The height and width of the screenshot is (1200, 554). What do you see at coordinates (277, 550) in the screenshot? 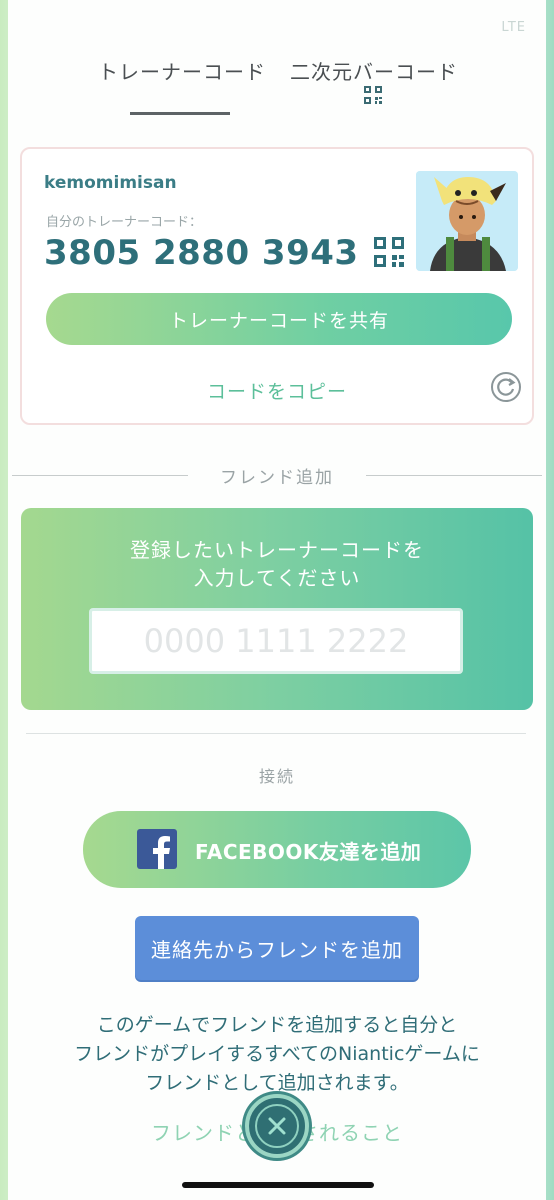
I see `prompt-line: 登録したいトレーナーコードを` at bounding box center [277, 550].